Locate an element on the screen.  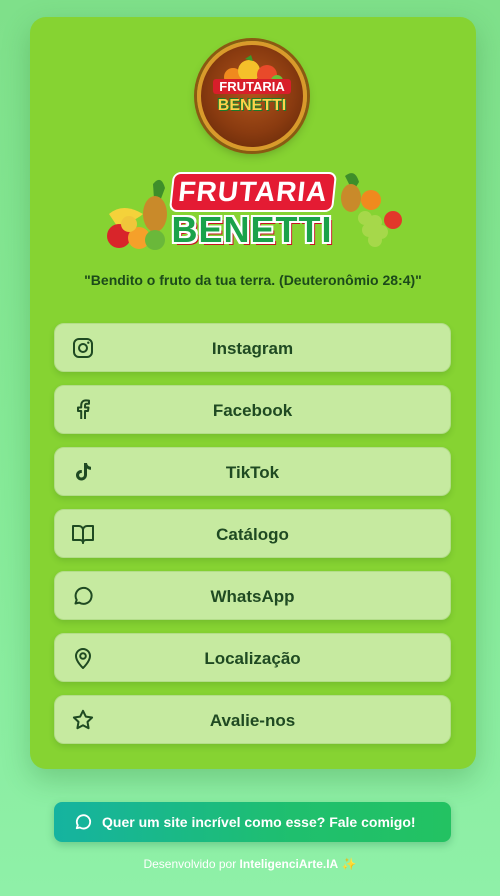
logo-line-2: BENETTI is located at coordinates (252, 105).